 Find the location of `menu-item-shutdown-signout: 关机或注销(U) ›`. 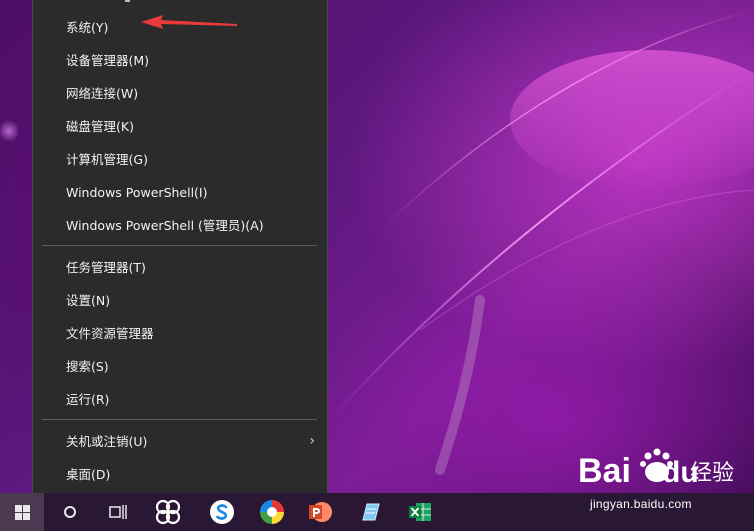

menu-item-shutdown-signout: 关机或注销(U) › is located at coordinates (180, 441).